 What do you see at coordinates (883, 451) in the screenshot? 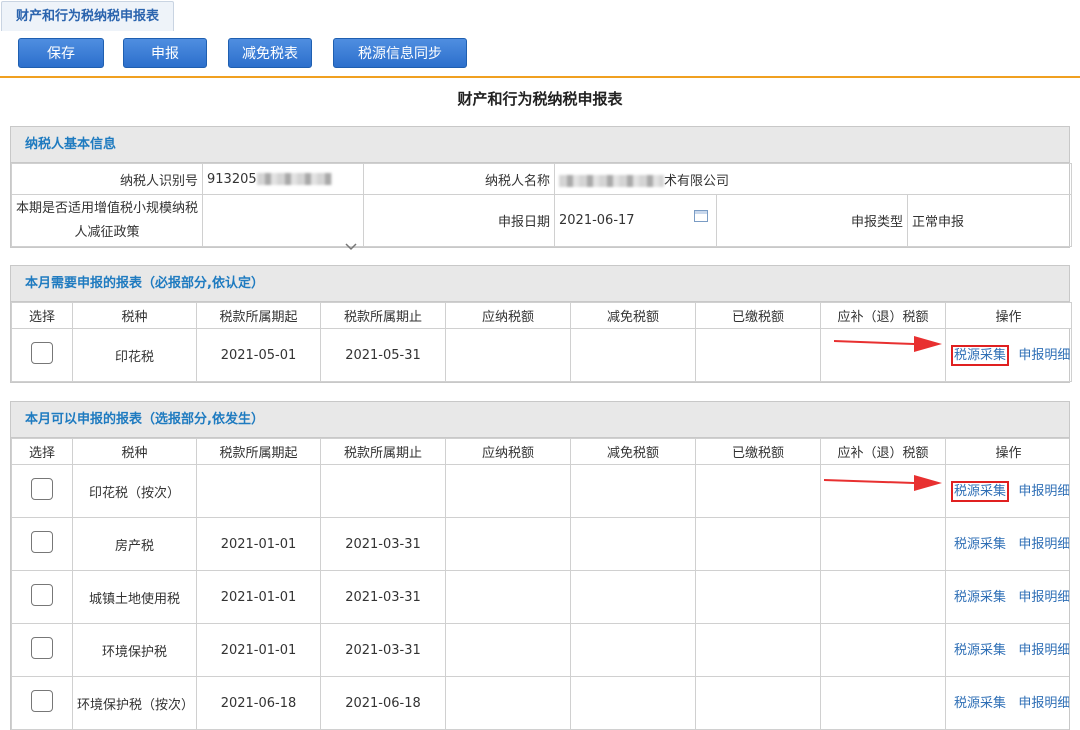
I see `col-tax-due: 应补（退）税额` at bounding box center [883, 451].